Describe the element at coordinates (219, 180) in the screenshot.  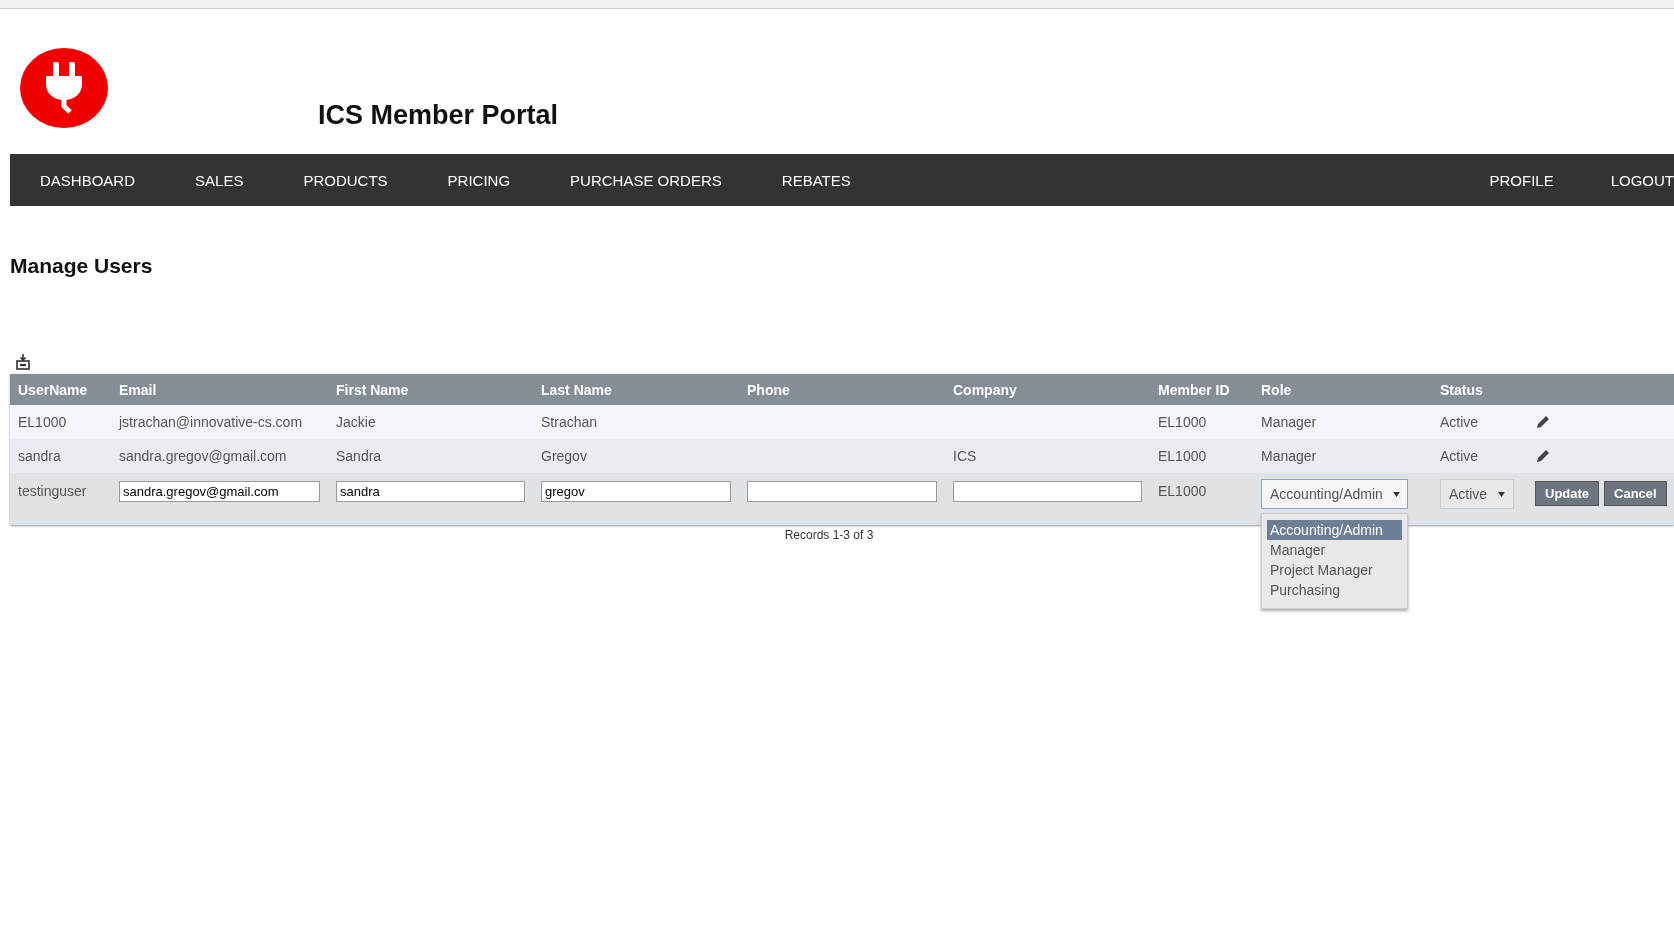
I see `nav-link: SALES` at that location.